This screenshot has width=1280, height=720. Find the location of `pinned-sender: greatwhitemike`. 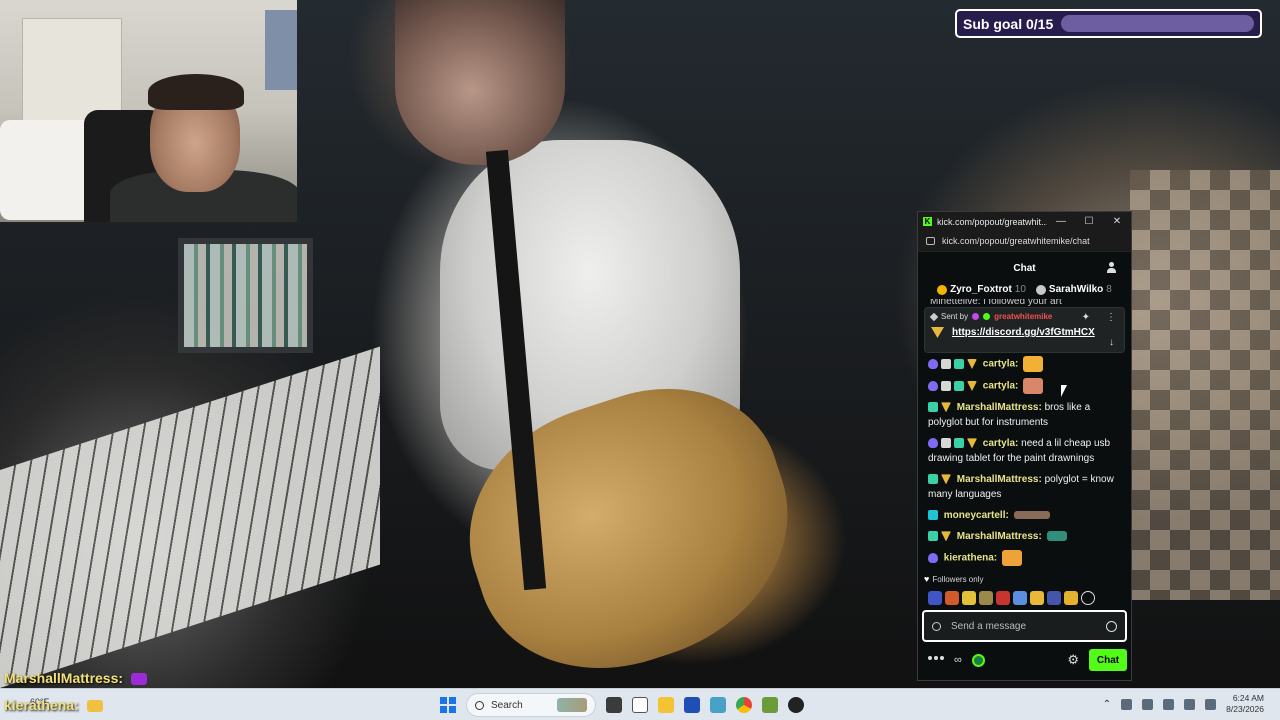

pinned-sender: greatwhitemike is located at coordinates (1023, 316).